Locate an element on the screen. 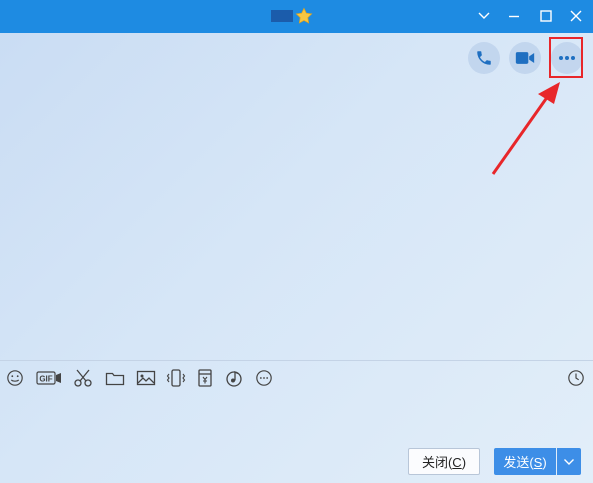  send-file-button is located at coordinates (115, 378).